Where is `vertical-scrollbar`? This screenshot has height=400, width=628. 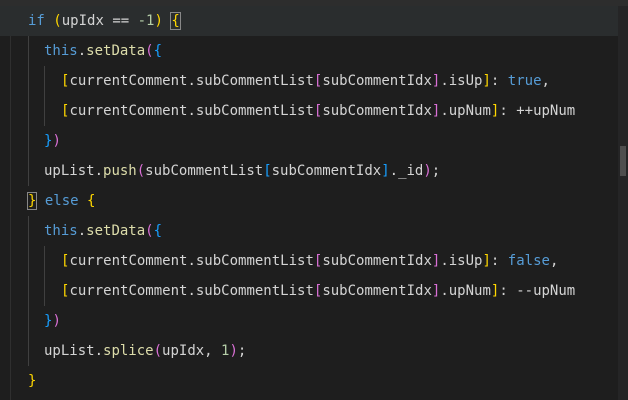
vertical-scrollbar is located at coordinates (623, 203).